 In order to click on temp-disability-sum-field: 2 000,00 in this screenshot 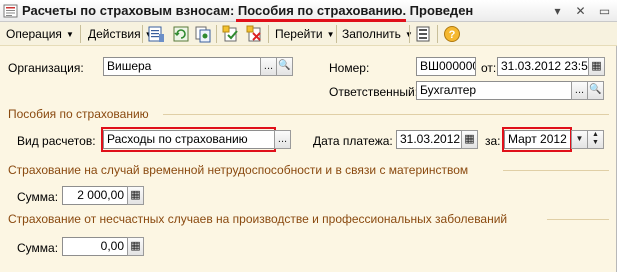, I will do `click(95, 195)`.